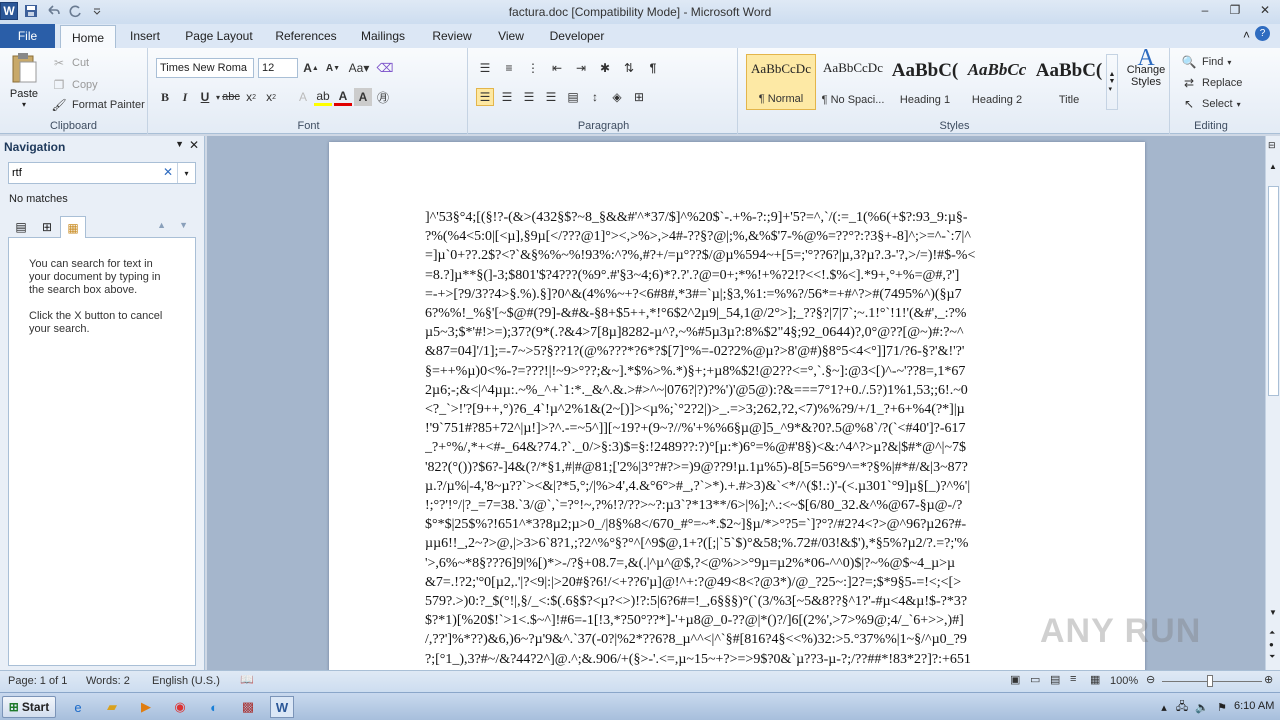  Describe the element at coordinates (180, 707) in the screenshot. I see `chrome-icon: ◉` at that location.